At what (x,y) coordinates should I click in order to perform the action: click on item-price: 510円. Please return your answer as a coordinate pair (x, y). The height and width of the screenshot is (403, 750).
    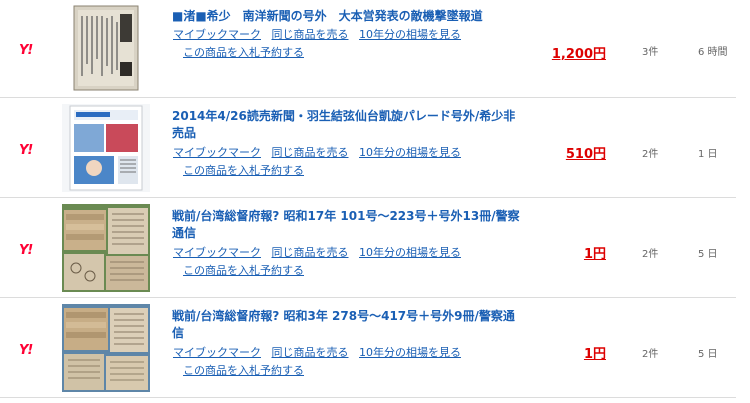
    Looking at the image, I should click on (561, 152).